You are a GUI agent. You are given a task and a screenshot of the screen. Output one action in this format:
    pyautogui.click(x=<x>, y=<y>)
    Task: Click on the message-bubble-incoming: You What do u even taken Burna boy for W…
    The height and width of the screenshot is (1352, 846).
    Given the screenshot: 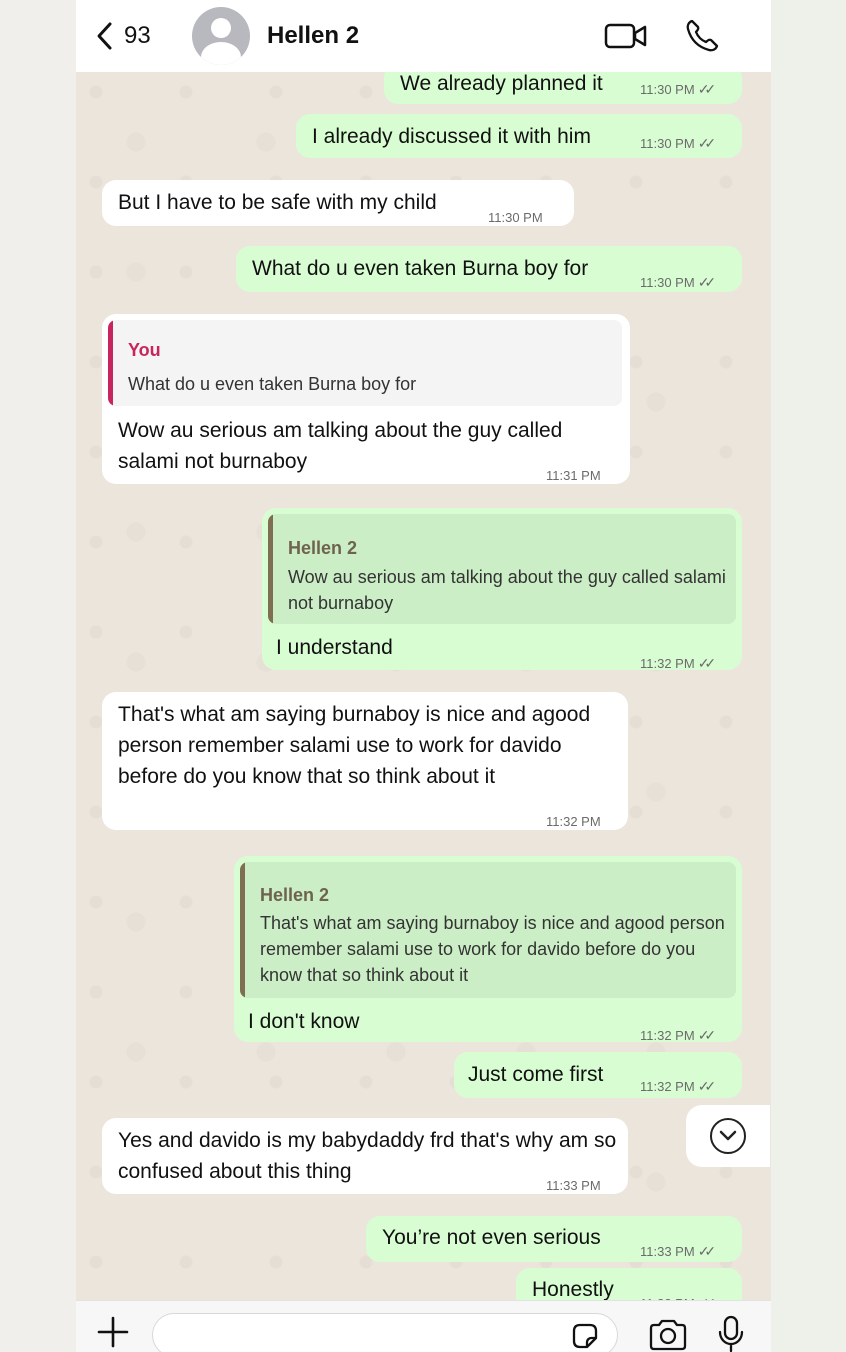 What is the action you would take?
    pyautogui.click(x=366, y=399)
    